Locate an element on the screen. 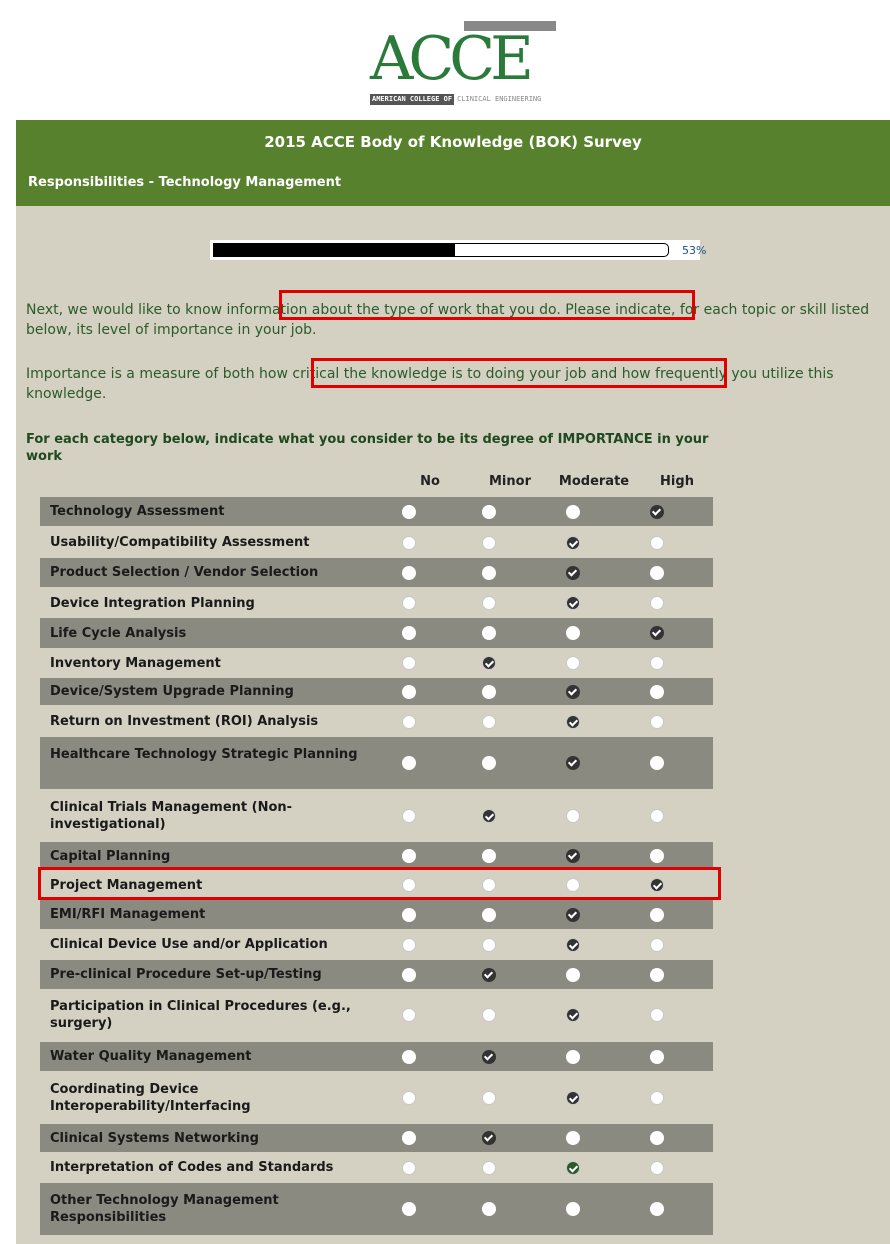 This screenshot has height=1244, width=890. grid-row-label: Clinical Device Use and/or Application is located at coordinates (189, 944).